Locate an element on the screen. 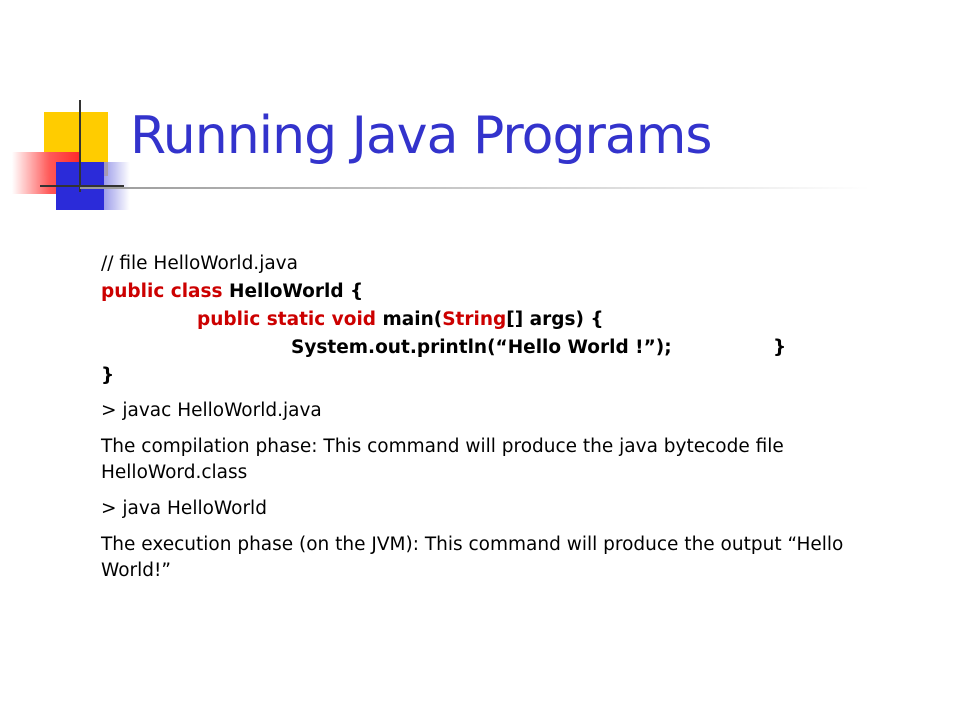 Image resolution: width=960 pixels, height=720 pixels. code-main-line: public static void main(String[] args) { is located at coordinates (501, 320).